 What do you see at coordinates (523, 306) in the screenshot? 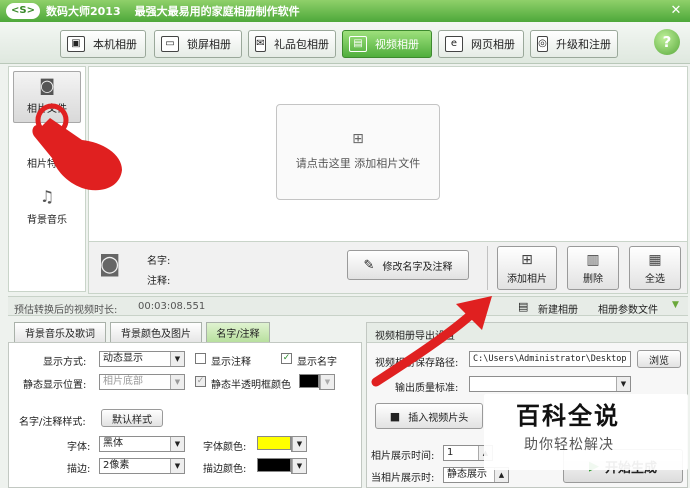
I see `document-icon: ▤` at bounding box center [523, 306].